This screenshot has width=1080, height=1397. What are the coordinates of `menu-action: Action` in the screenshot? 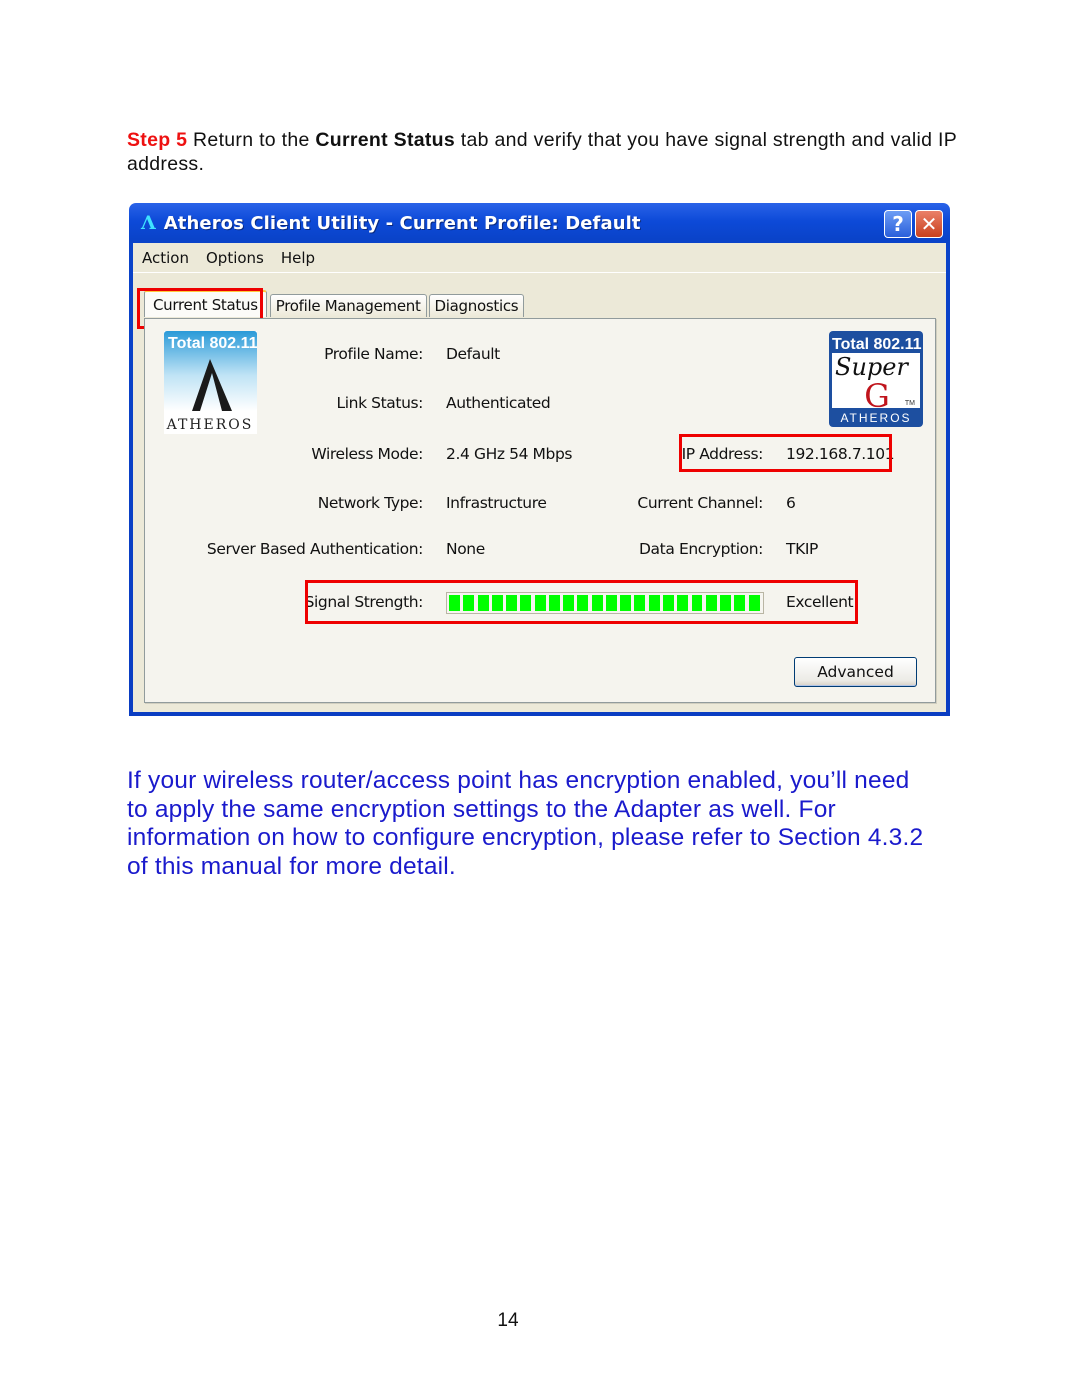 It's located at (165, 258).